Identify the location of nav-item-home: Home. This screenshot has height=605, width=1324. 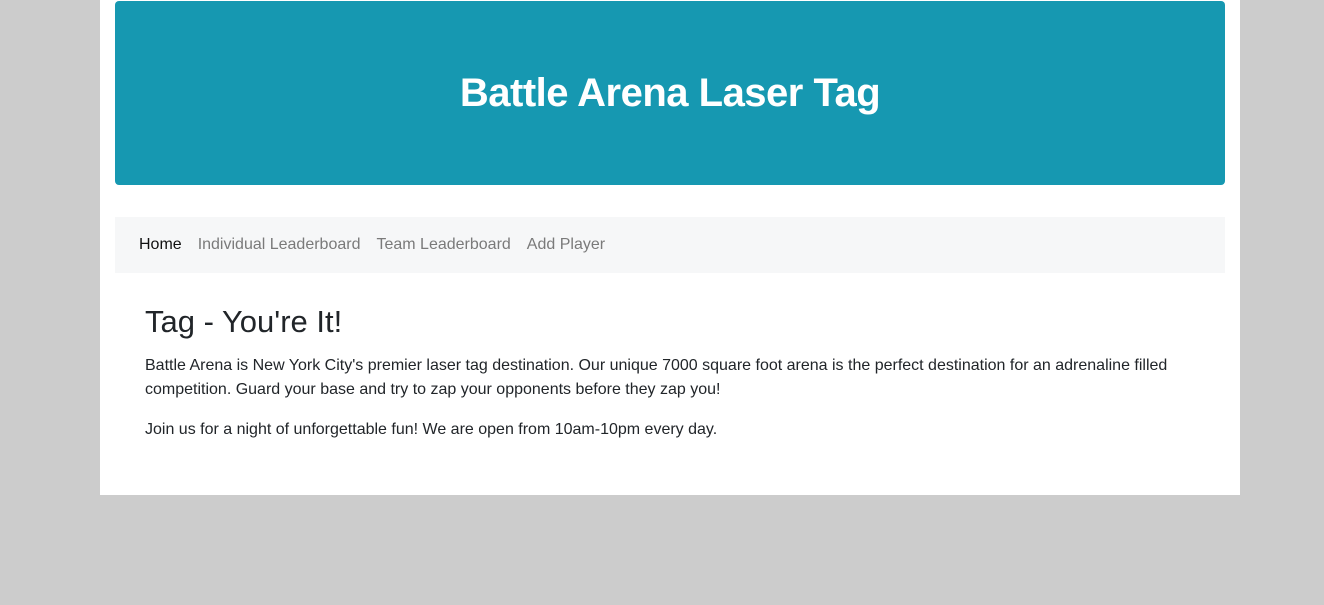
(160, 245).